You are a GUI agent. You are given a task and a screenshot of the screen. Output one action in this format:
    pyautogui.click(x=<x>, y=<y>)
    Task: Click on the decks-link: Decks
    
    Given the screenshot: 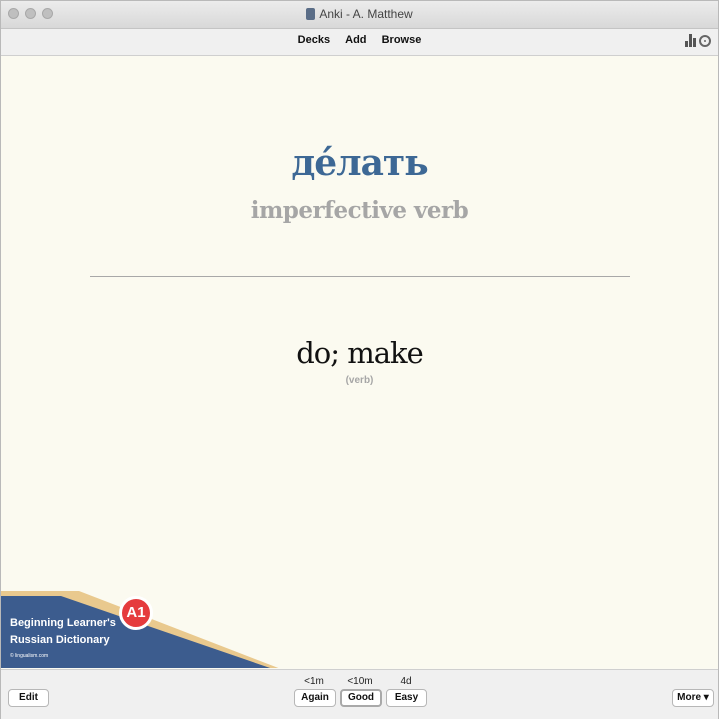 What is the action you would take?
    pyautogui.click(x=314, y=40)
    